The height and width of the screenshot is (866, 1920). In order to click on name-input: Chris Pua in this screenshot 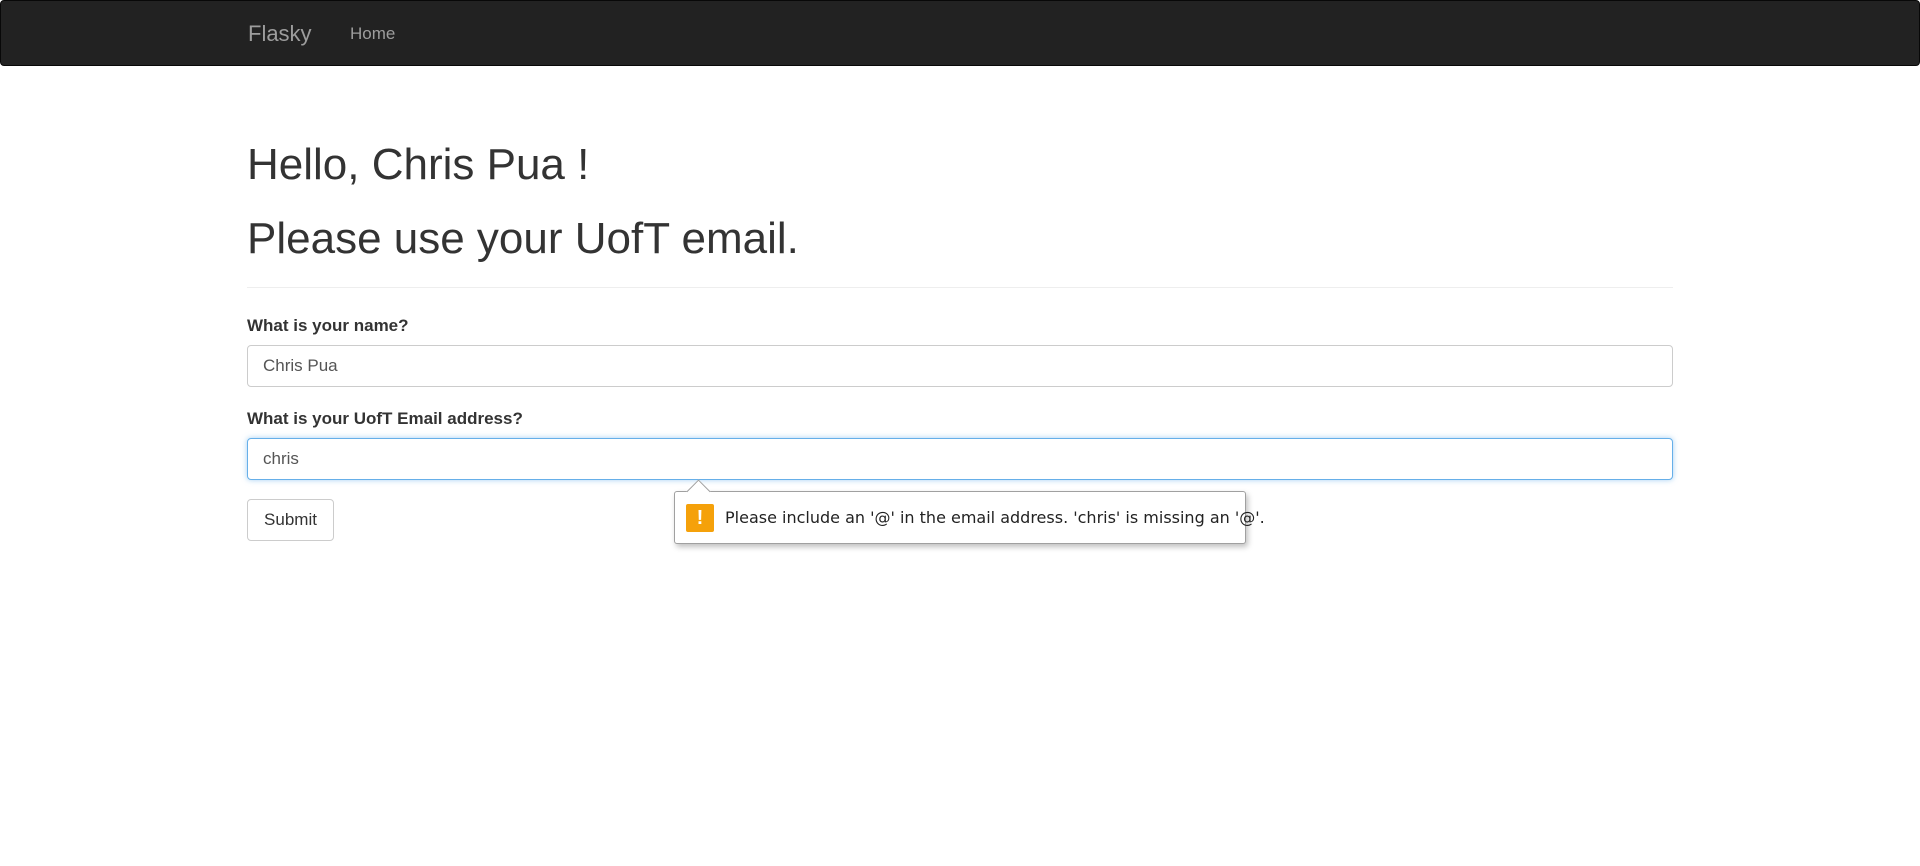, I will do `click(960, 366)`.